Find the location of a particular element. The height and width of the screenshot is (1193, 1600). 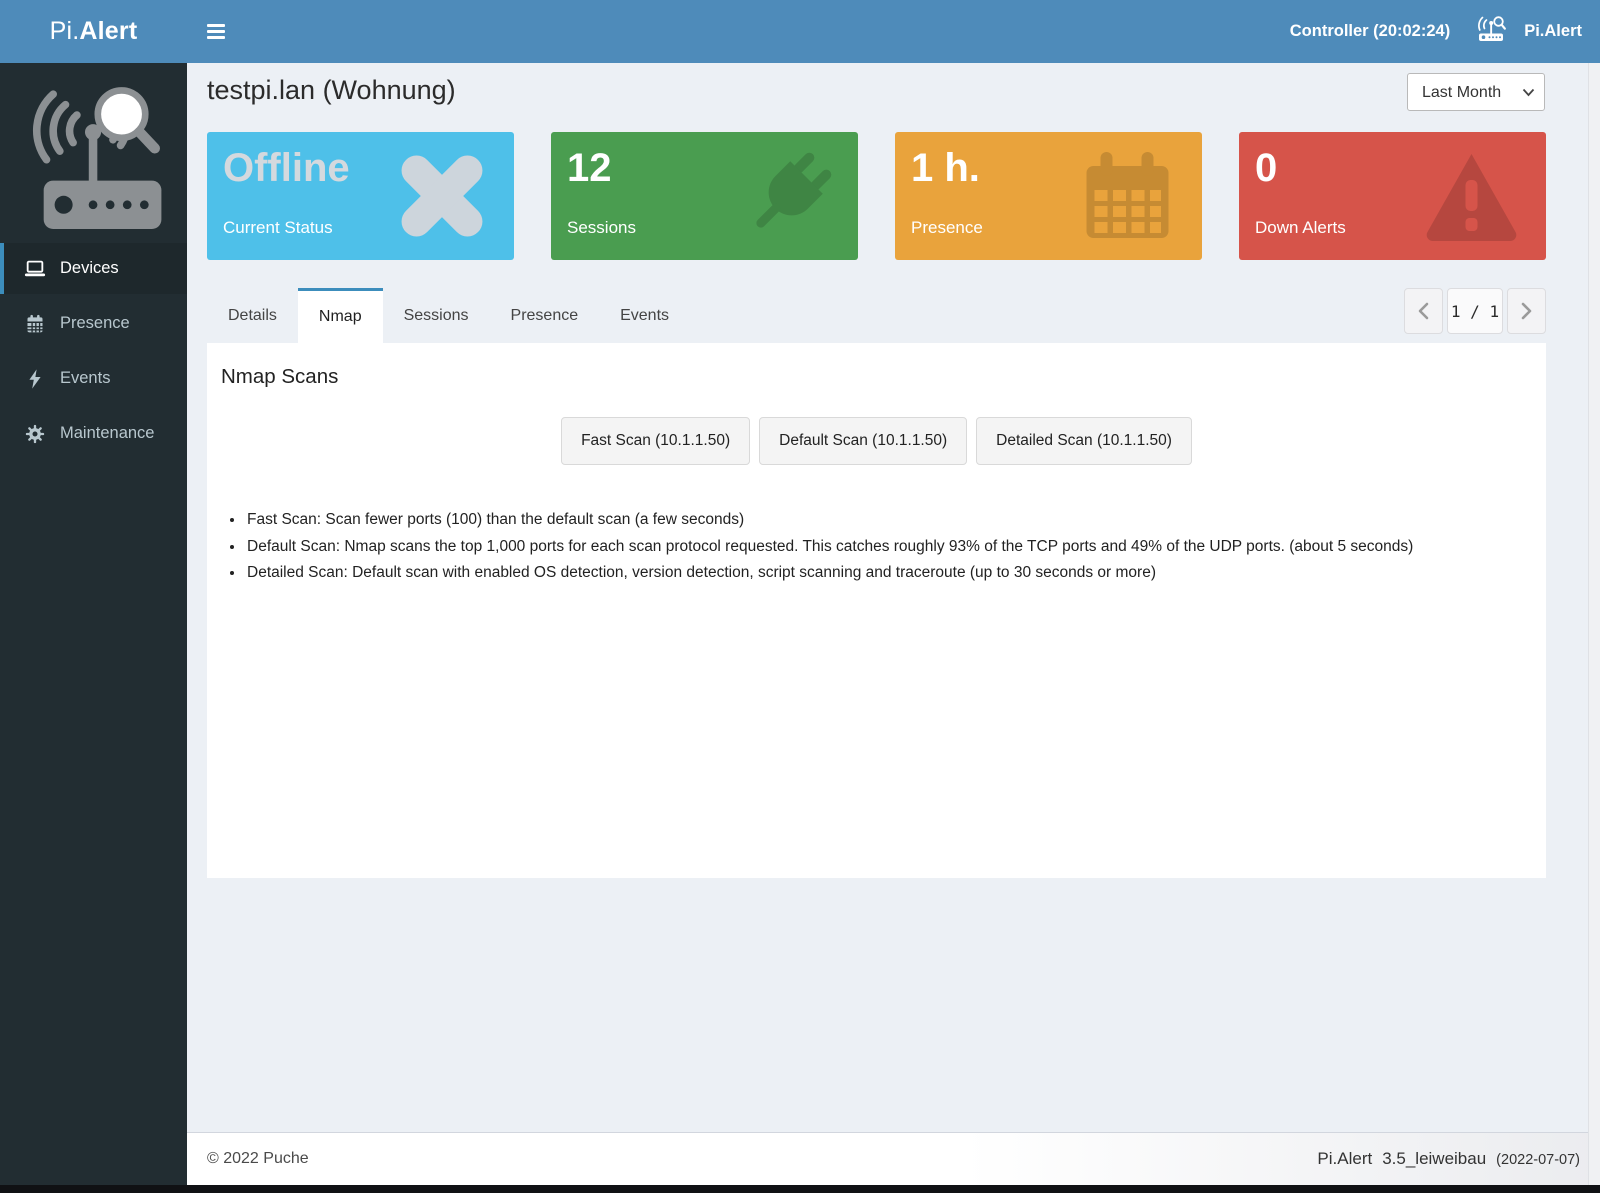

window-bottom-edge is located at coordinates (800, 1189).